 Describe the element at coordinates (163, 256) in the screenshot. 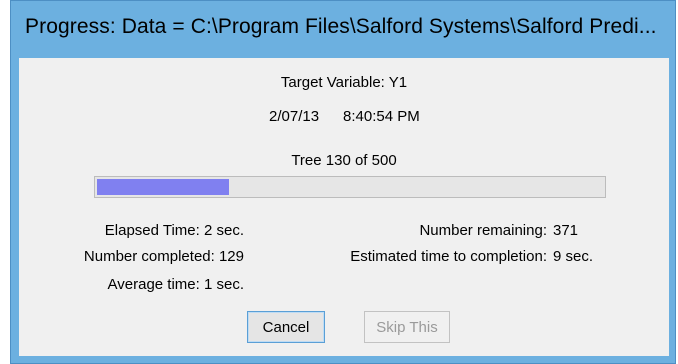

I see `number-completed-label: Number completed: 129` at that location.